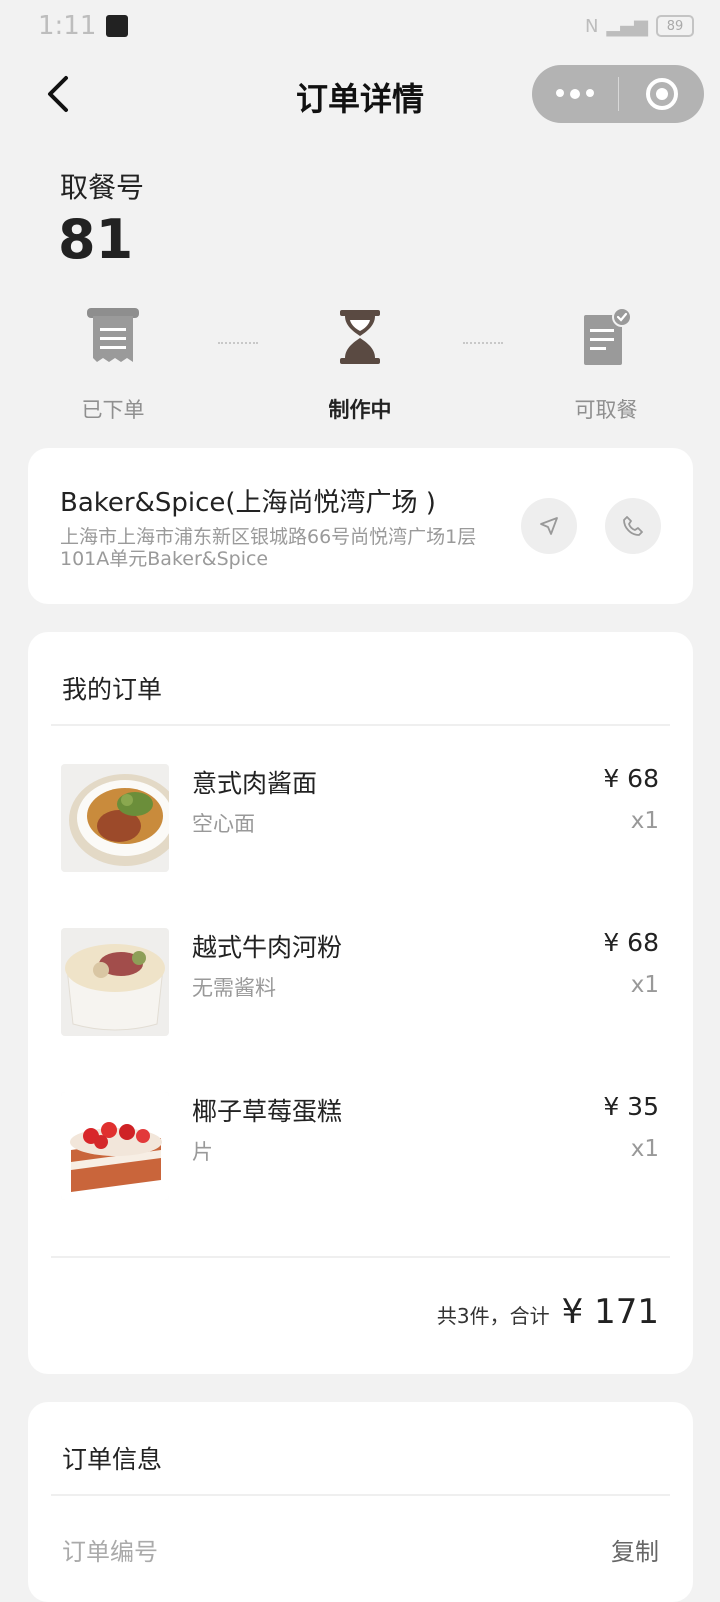 This screenshot has width=720, height=1602. What do you see at coordinates (360, 337) in the screenshot?
I see `hourglass-icon` at bounding box center [360, 337].